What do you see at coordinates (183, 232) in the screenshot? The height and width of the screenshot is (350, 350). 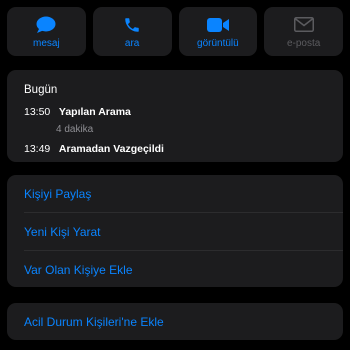 I see `create-new-contact-button: Yeni Kişi Yarat` at bounding box center [183, 232].